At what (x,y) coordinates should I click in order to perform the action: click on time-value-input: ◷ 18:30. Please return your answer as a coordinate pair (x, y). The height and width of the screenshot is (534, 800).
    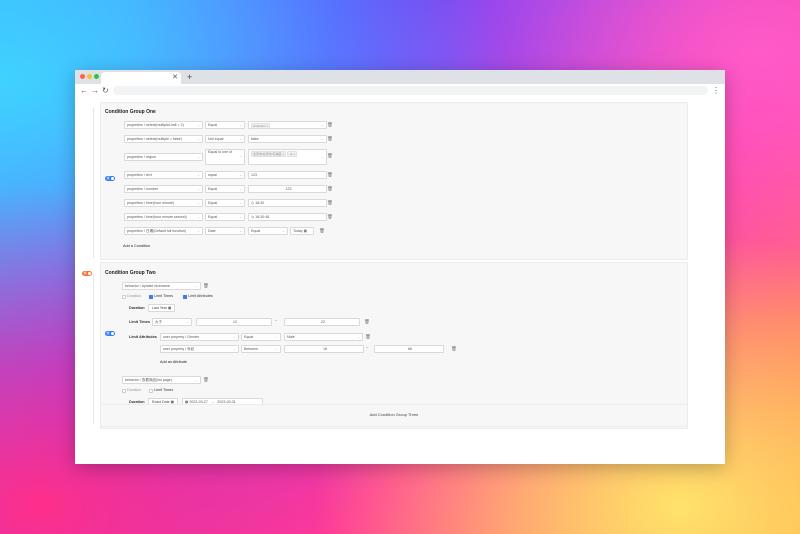
    Looking at the image, I should click on (287, 203).